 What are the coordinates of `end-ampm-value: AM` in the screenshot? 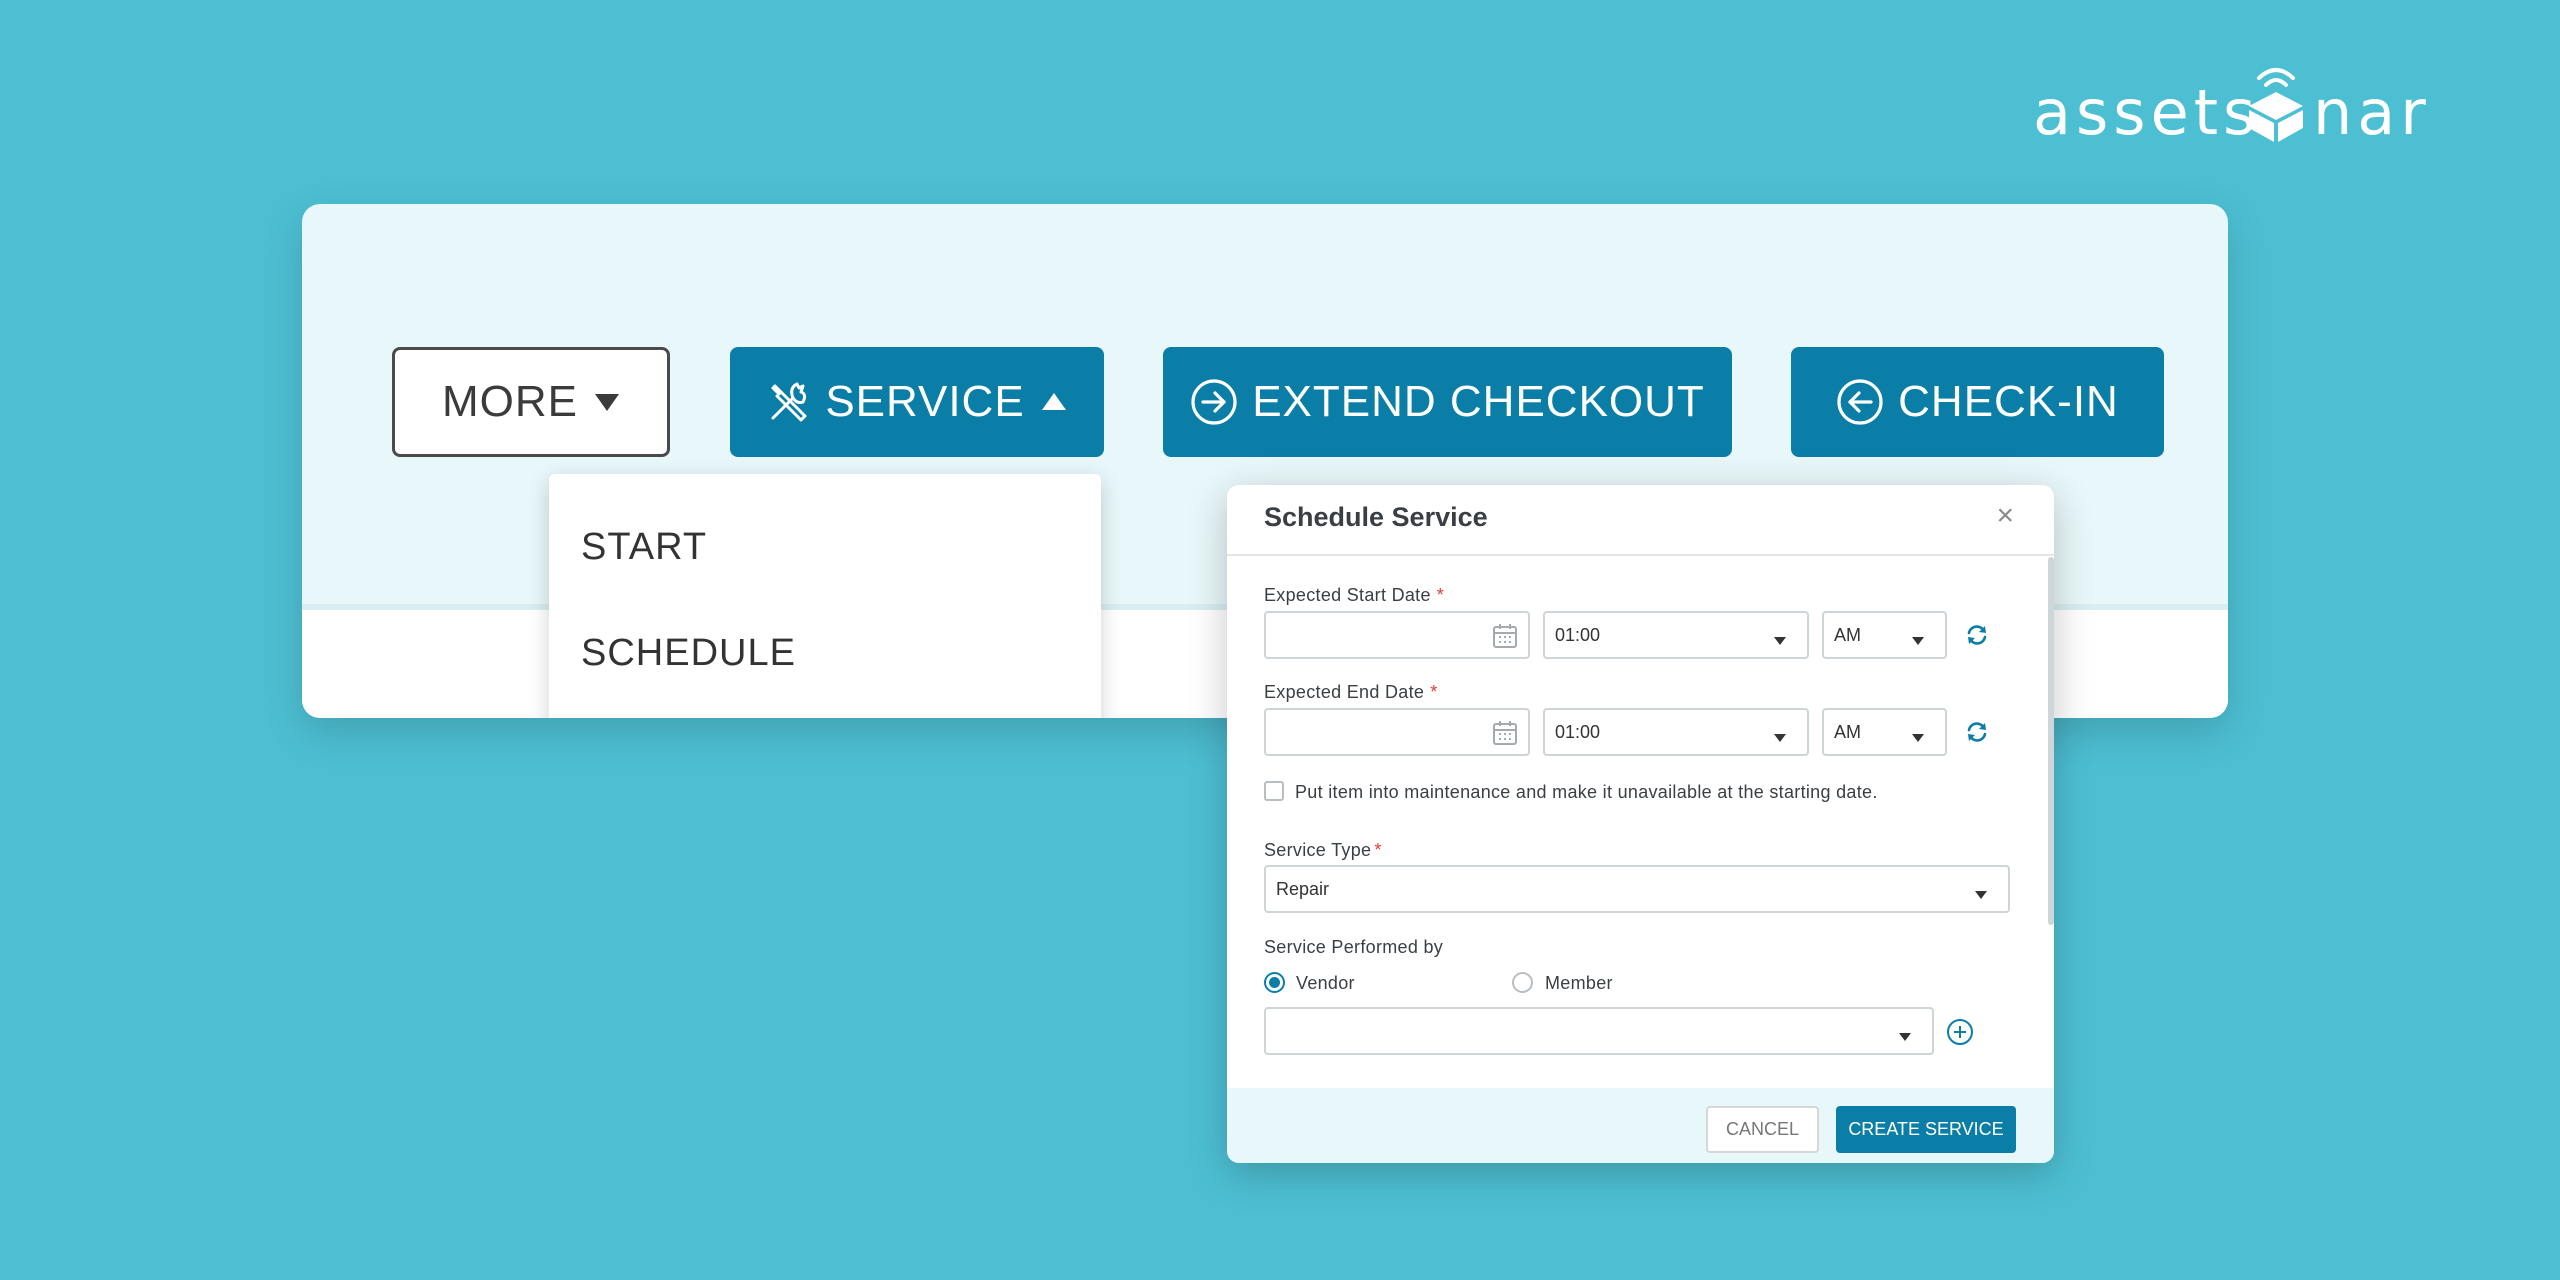 It's located at (1847, 731).